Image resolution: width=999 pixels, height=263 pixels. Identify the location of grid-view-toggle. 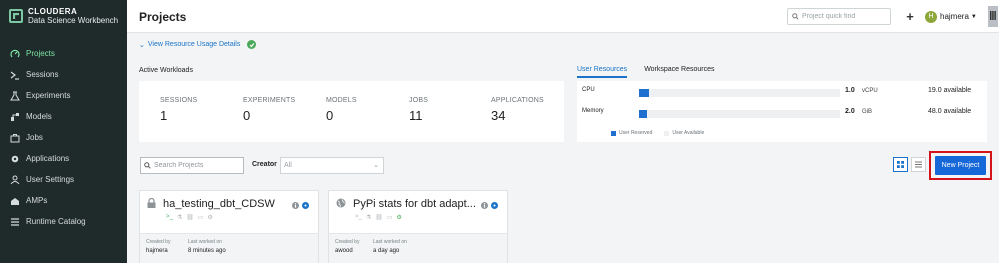
(900, 164).